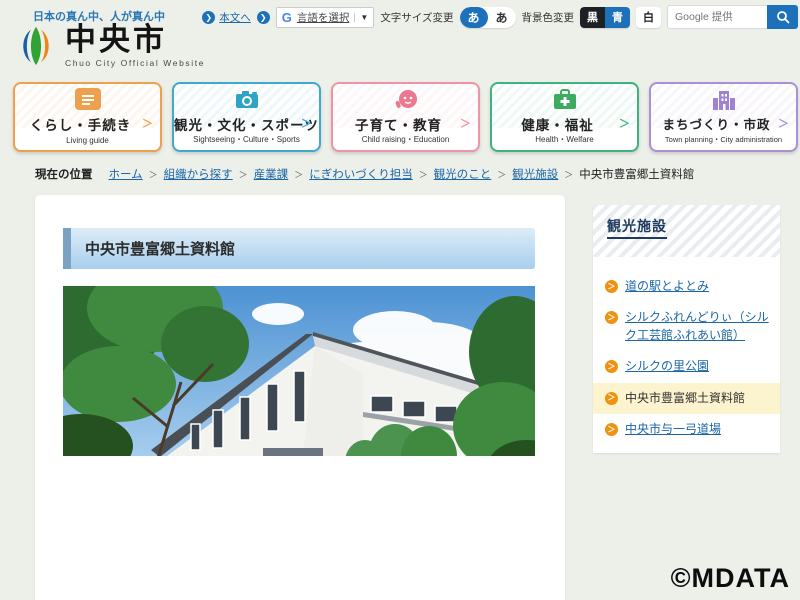 This screenshot has width=800, height=600. Describe the element at coordinates (723, 139) in the screenshot. I see `nav-card-sublabel: Town planning・City administration` at that location.